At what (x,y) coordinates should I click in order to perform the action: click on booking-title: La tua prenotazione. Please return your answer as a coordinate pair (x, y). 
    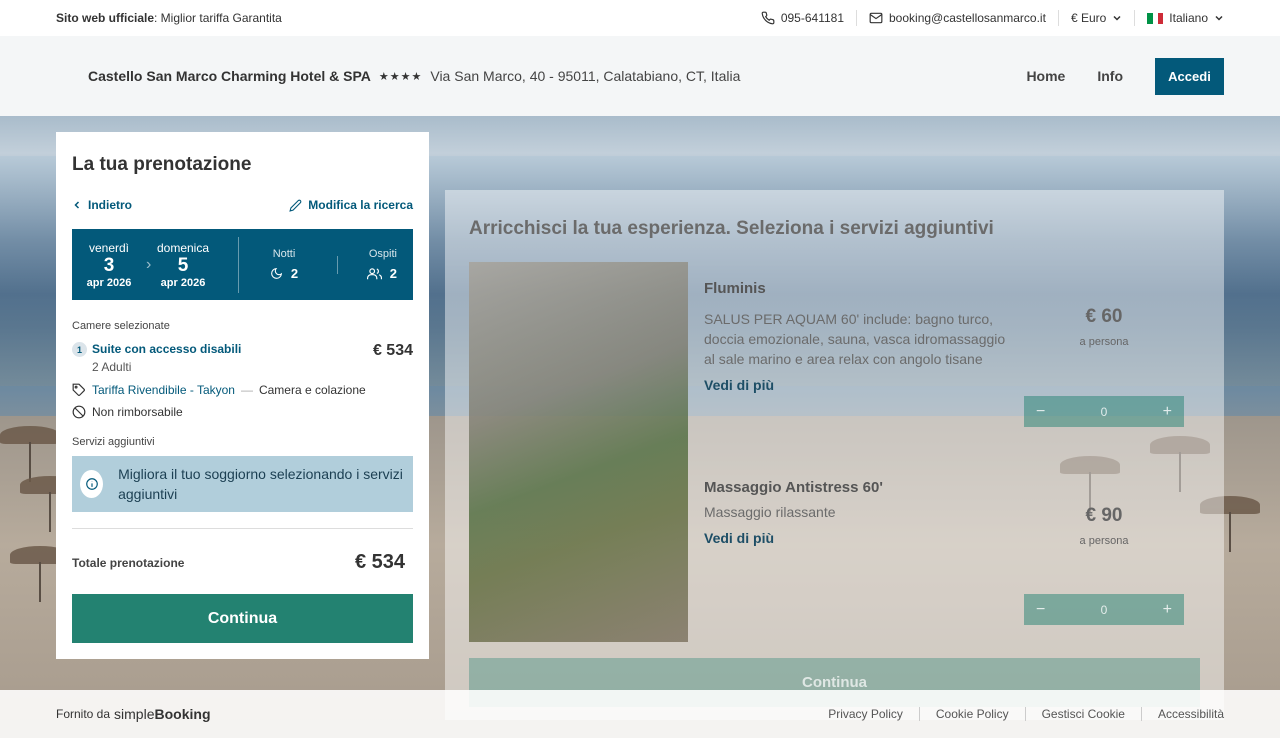
    Looking at the image, I should click on (162, 164).